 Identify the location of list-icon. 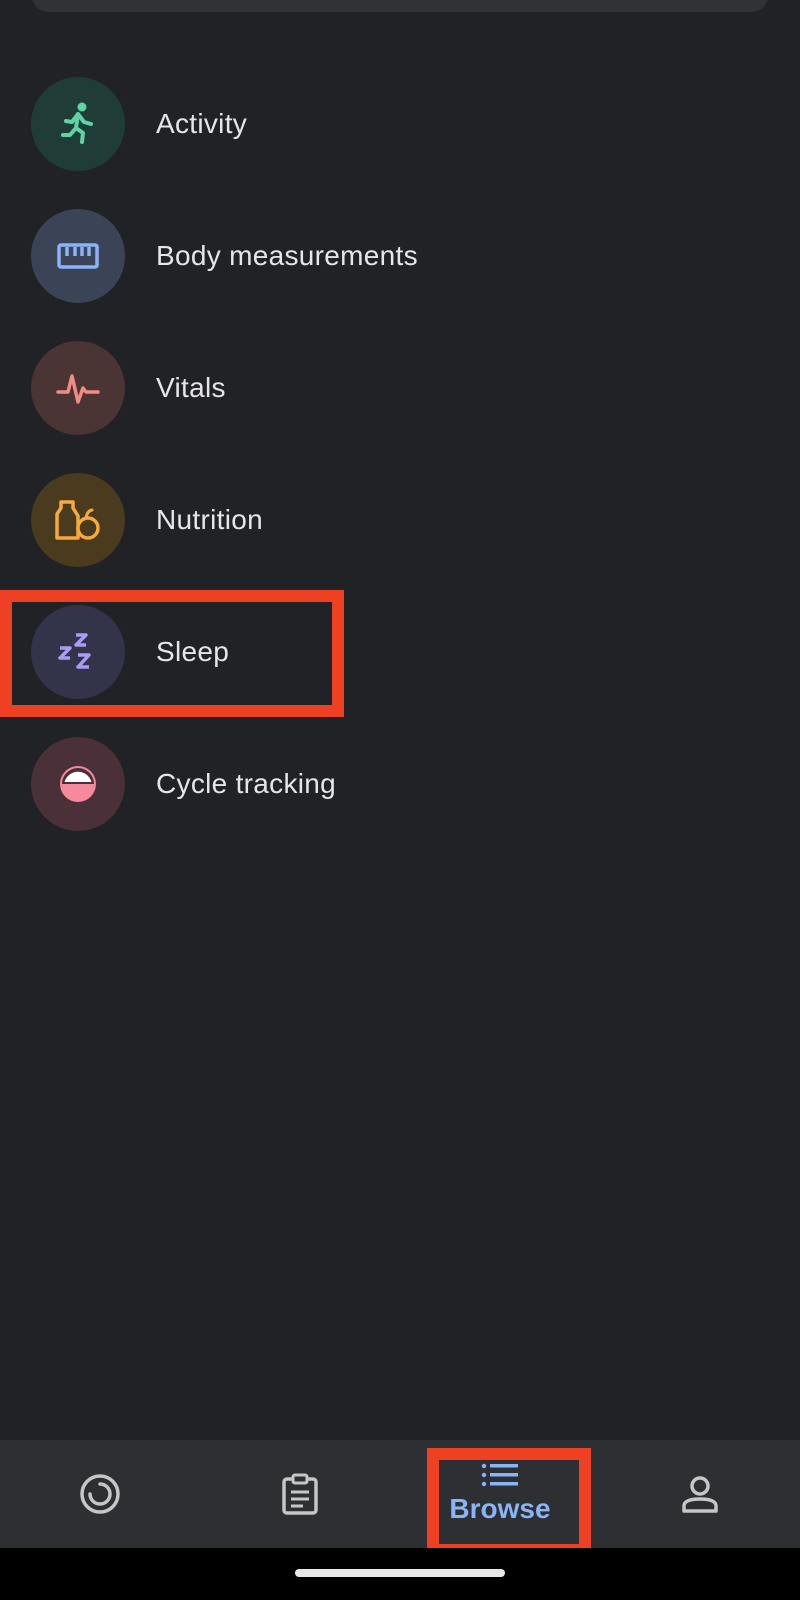
(499, 1475).